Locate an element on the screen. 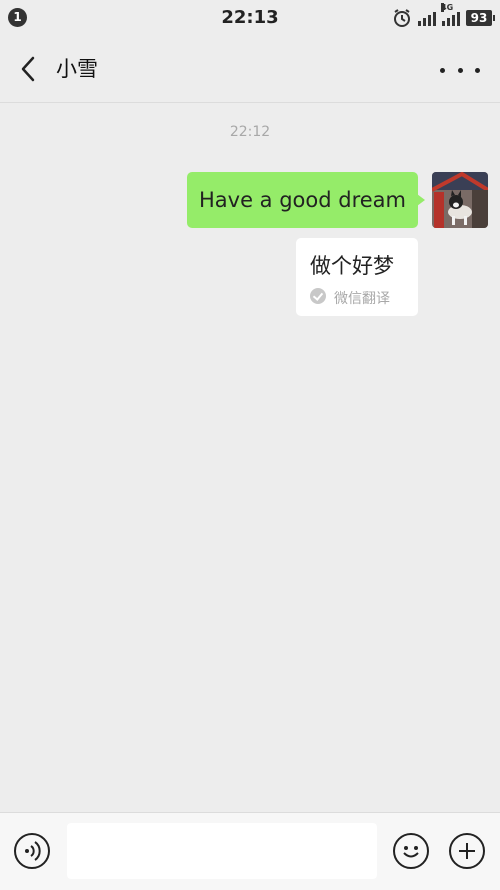 The height and width of the screenshot is (890, 500). sent-message-bubble: Have a good dream is located at coordinates (306, 200).